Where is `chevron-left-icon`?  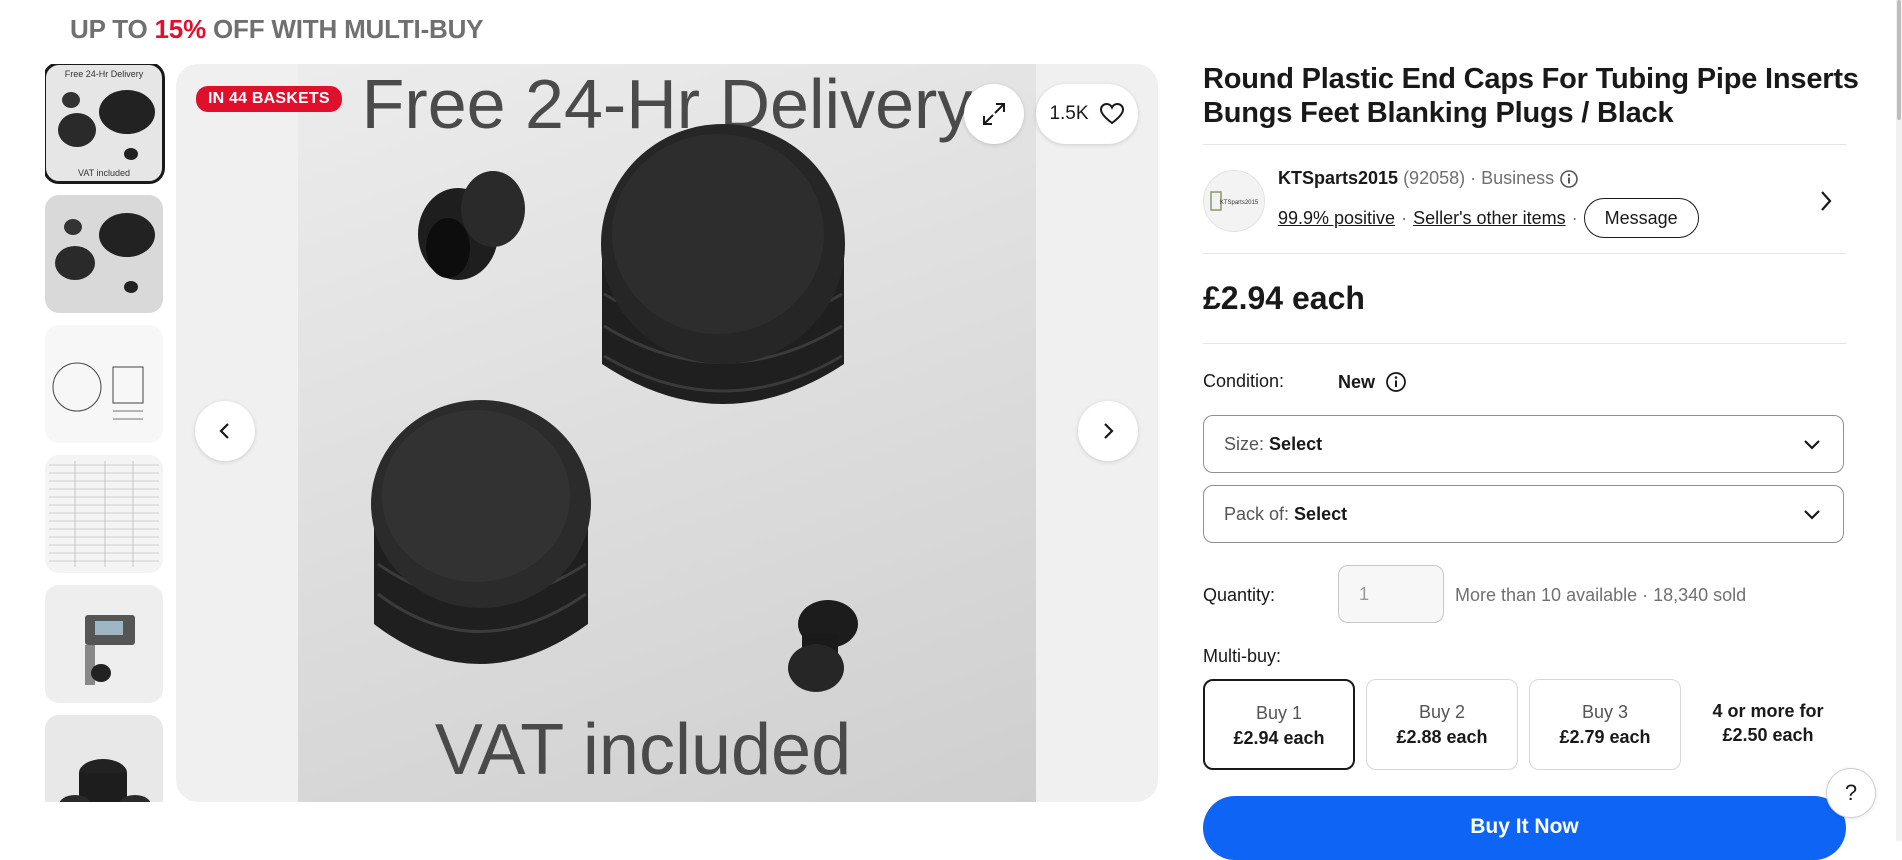
chevron-left-icon is located at coordinates (224, 431).